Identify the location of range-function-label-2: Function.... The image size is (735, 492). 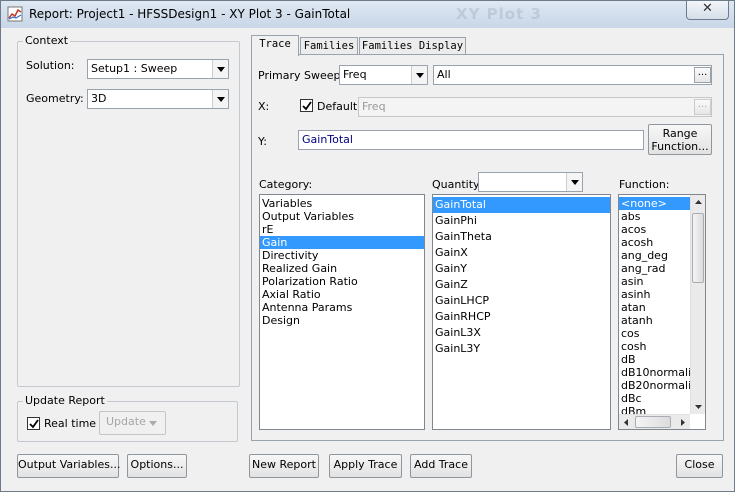
(680, 146).